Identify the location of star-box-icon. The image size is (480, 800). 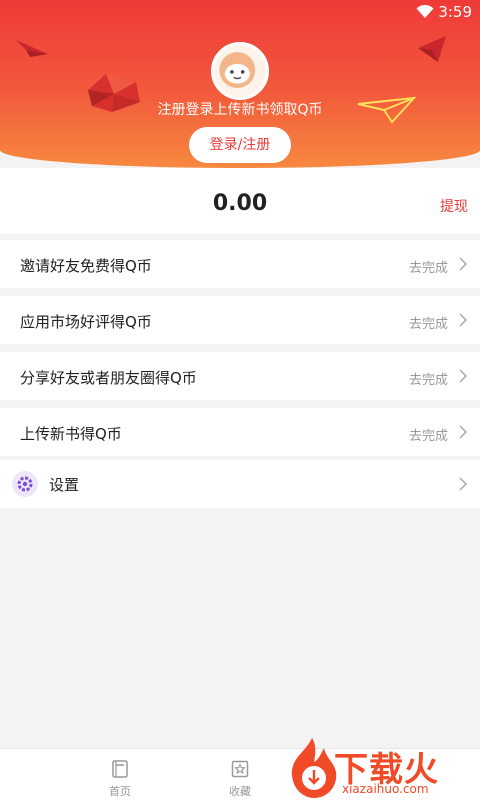
(240, 769).